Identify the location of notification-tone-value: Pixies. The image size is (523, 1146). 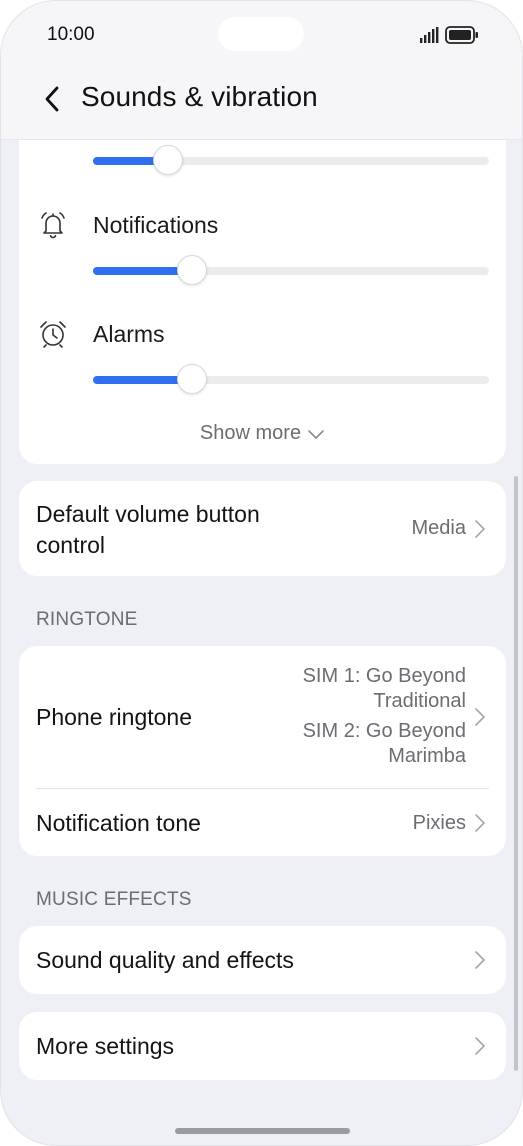
(439, 823).